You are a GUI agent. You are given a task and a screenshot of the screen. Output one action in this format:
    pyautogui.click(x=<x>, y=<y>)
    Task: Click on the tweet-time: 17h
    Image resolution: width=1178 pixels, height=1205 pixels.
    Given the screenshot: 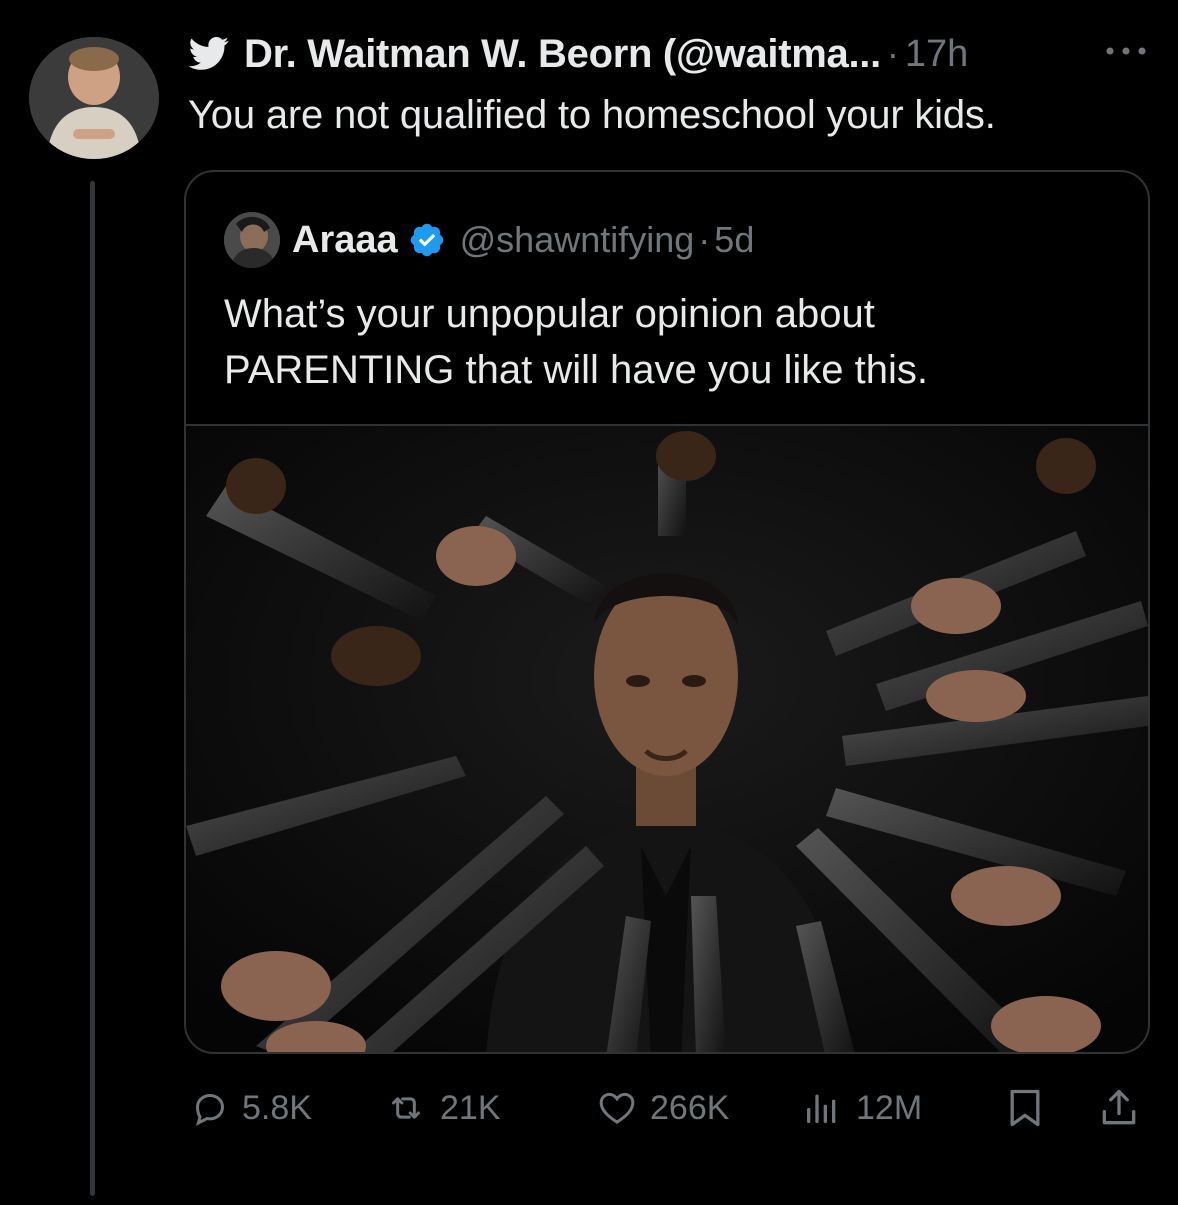 What is the action you would take?
    pyautogui.click(x=936, y=54)
    